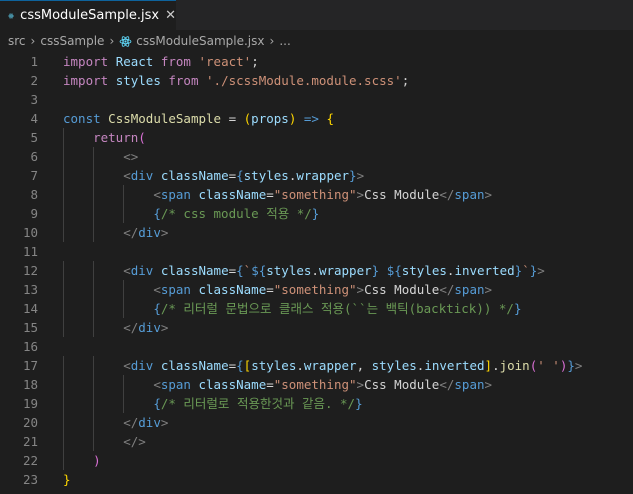  What do you see at coordinates (316, 137) in the screenshot?
I see `code-line: 5 return(` at bounding box center [316, 137].